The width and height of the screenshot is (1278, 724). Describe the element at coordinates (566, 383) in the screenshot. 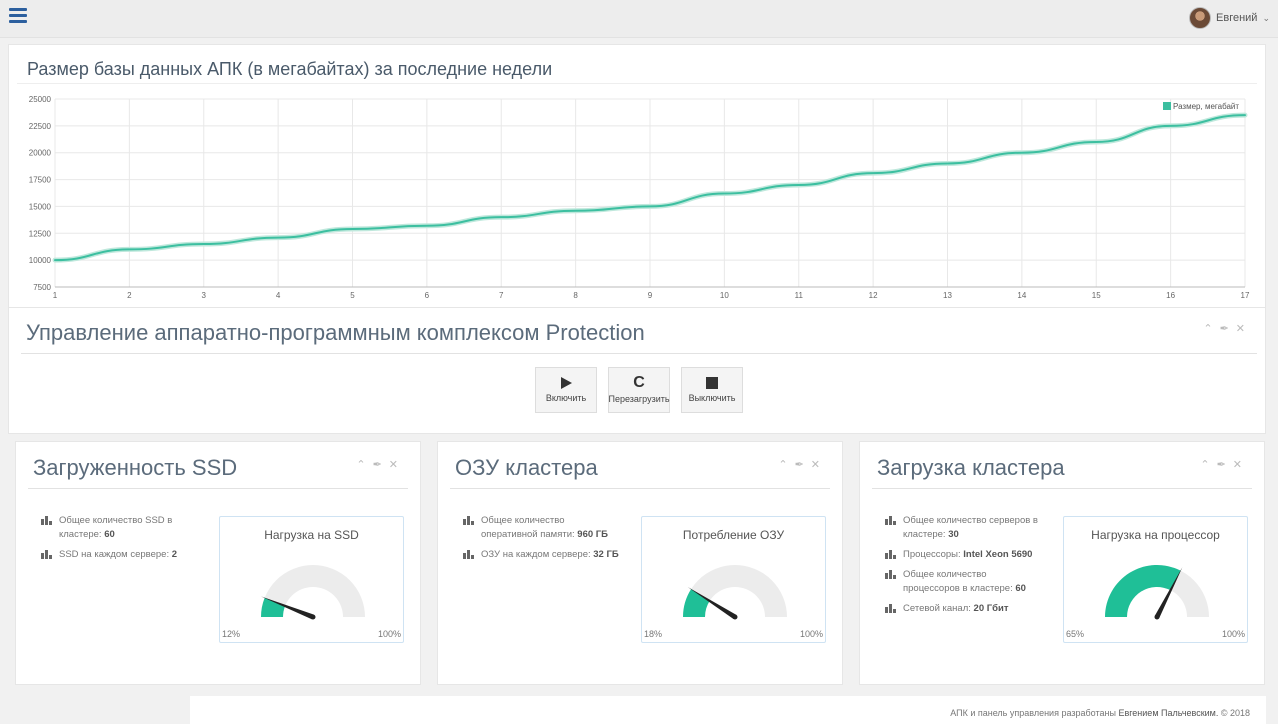

I see `play-icon` at that location.